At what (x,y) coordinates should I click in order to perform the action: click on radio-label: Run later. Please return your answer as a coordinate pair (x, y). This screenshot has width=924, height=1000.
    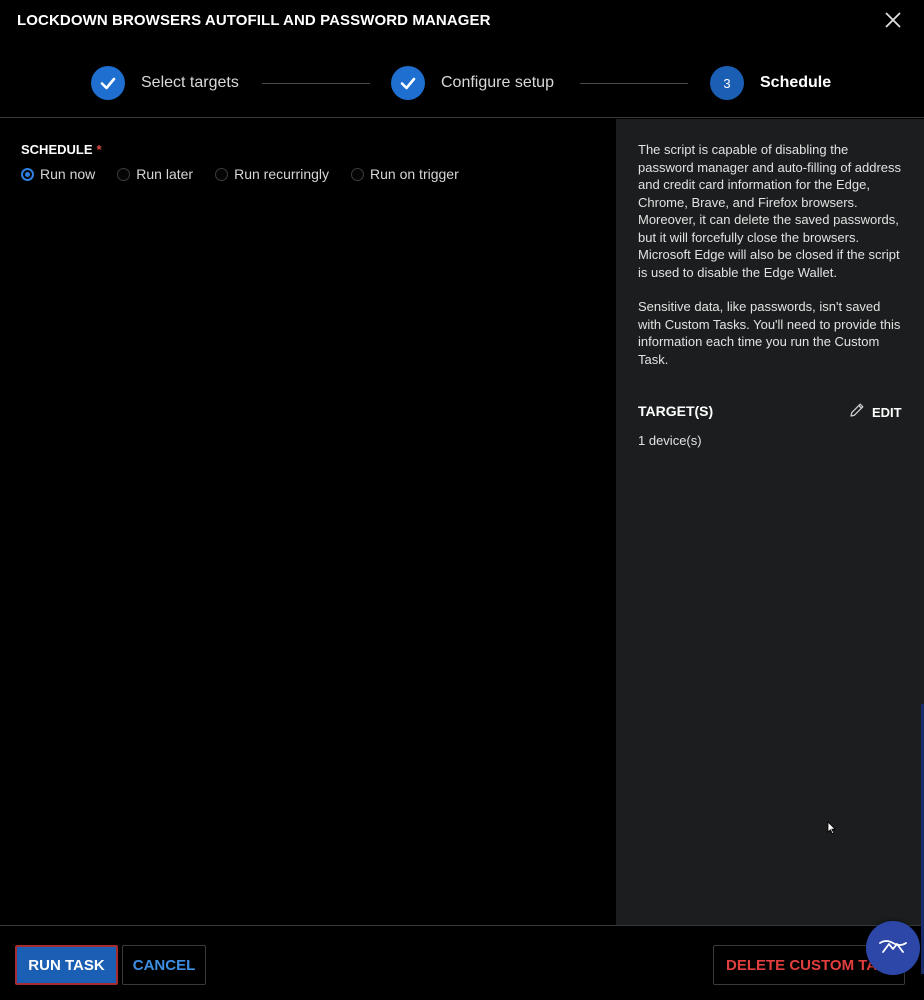
    Looking at the image, I should click on (165, 174).